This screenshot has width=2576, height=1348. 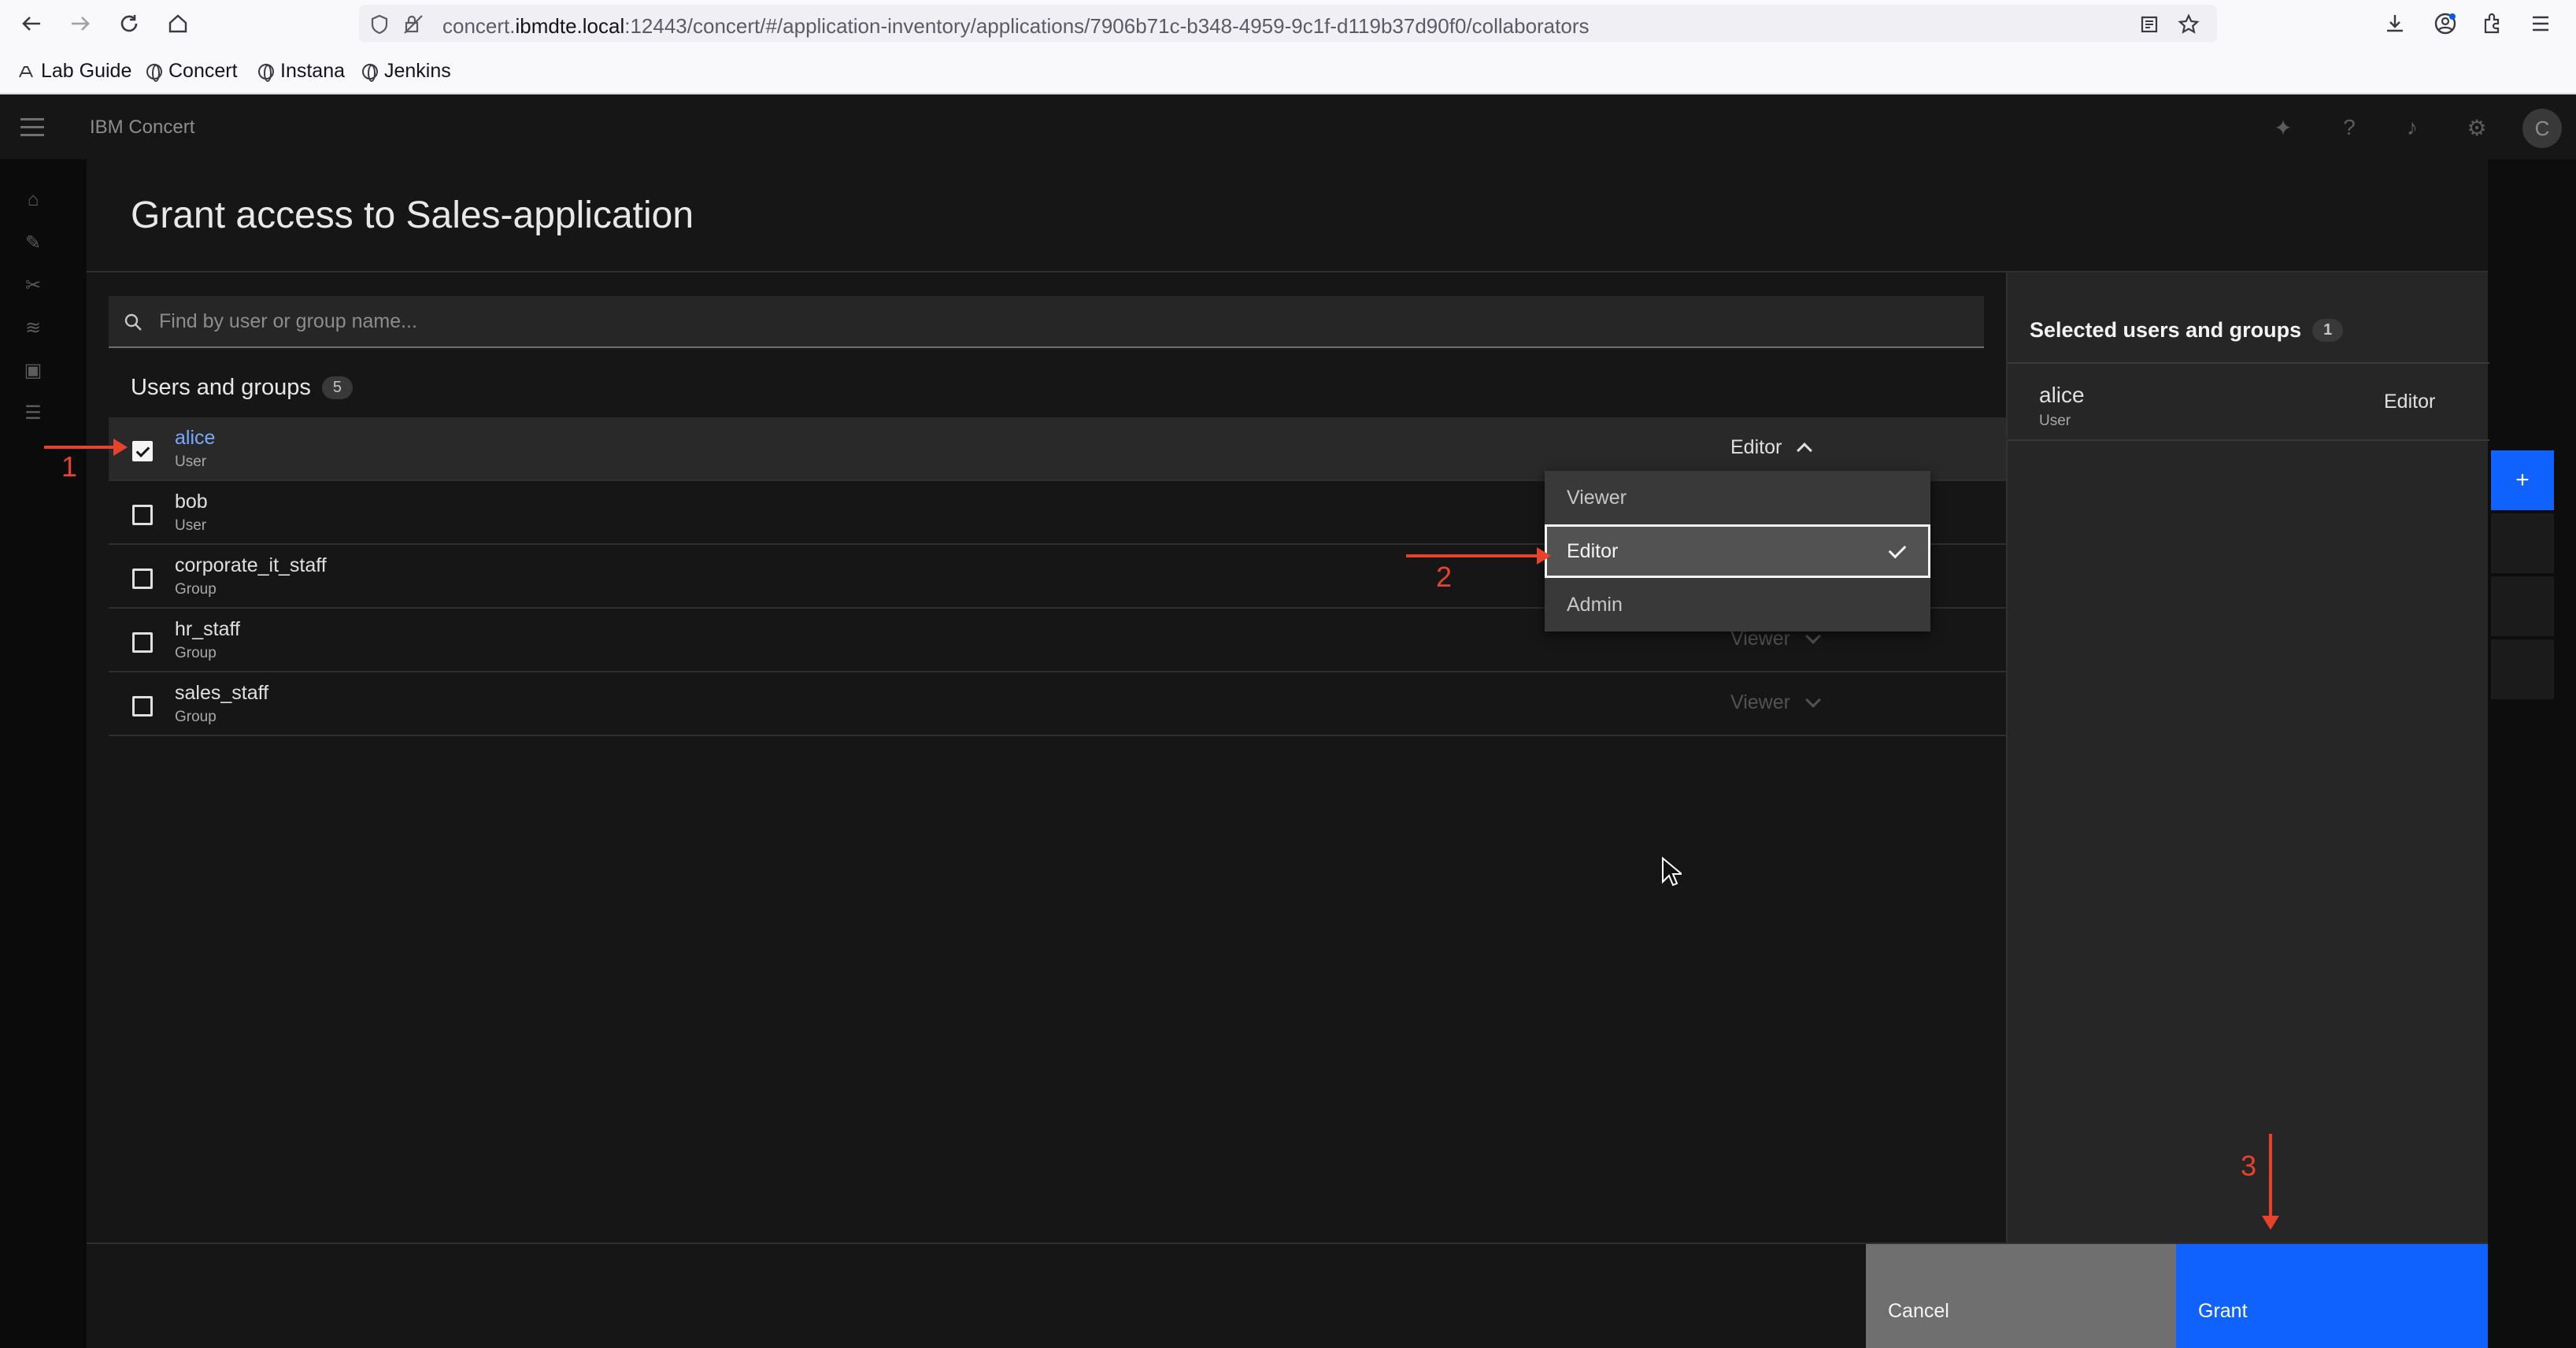 What do you see at coordinates (191, 502) in the screenshot?
I see `row-name: bob` at bounding box center [191, 502].